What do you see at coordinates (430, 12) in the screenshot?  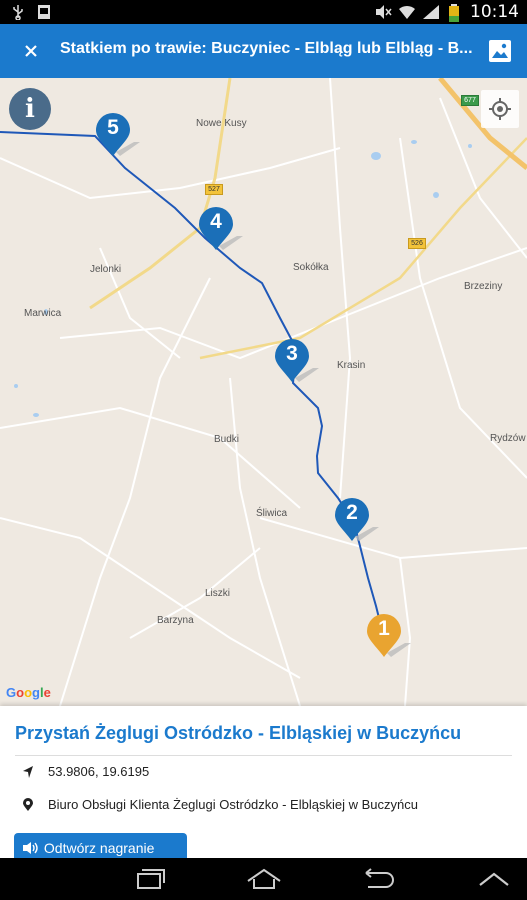 I see `signal-icon` at bounding box center [430, 12].